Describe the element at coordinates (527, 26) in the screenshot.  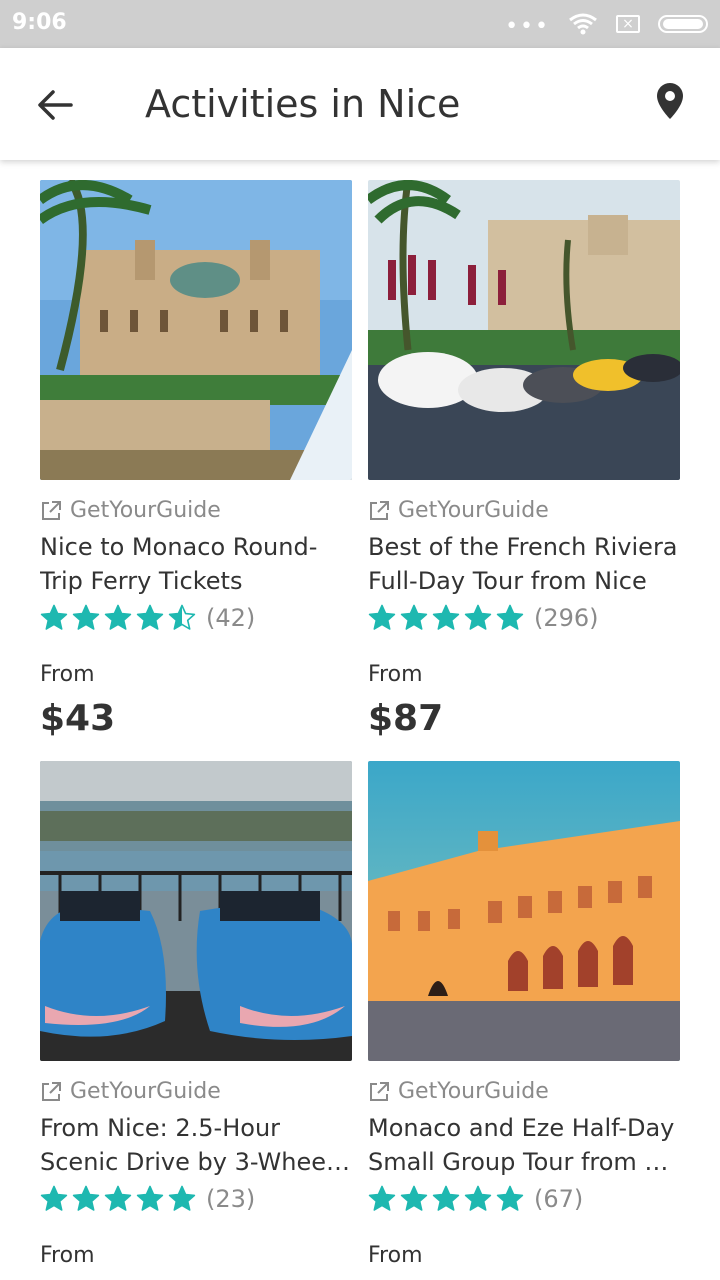
I see `signal-dots-icon: •••` at that location.